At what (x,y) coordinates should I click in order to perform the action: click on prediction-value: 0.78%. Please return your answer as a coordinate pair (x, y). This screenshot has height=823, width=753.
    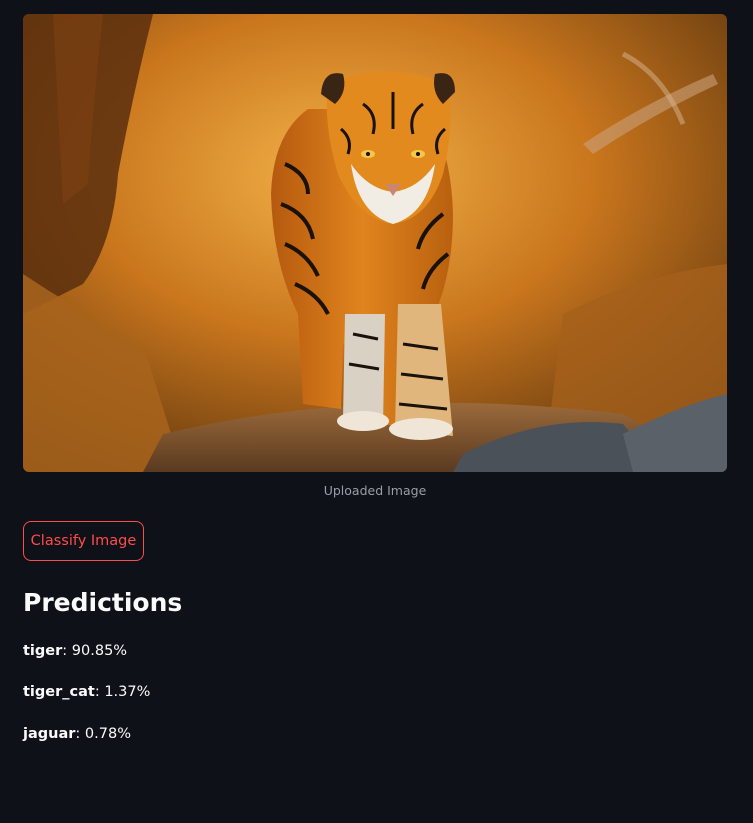
    Looking at the image, I should click on (107, 734).